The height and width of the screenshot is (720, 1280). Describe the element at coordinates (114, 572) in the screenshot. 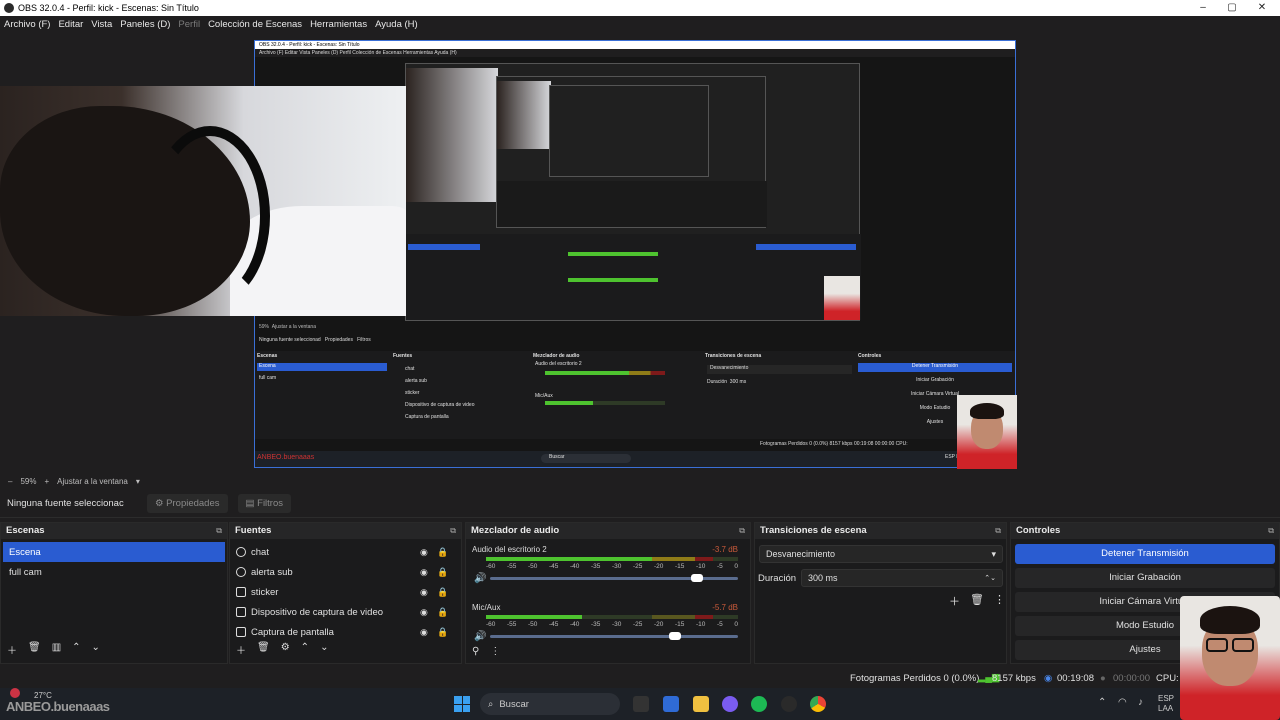

I see `scene-item-full-cam: full cam` at that location.